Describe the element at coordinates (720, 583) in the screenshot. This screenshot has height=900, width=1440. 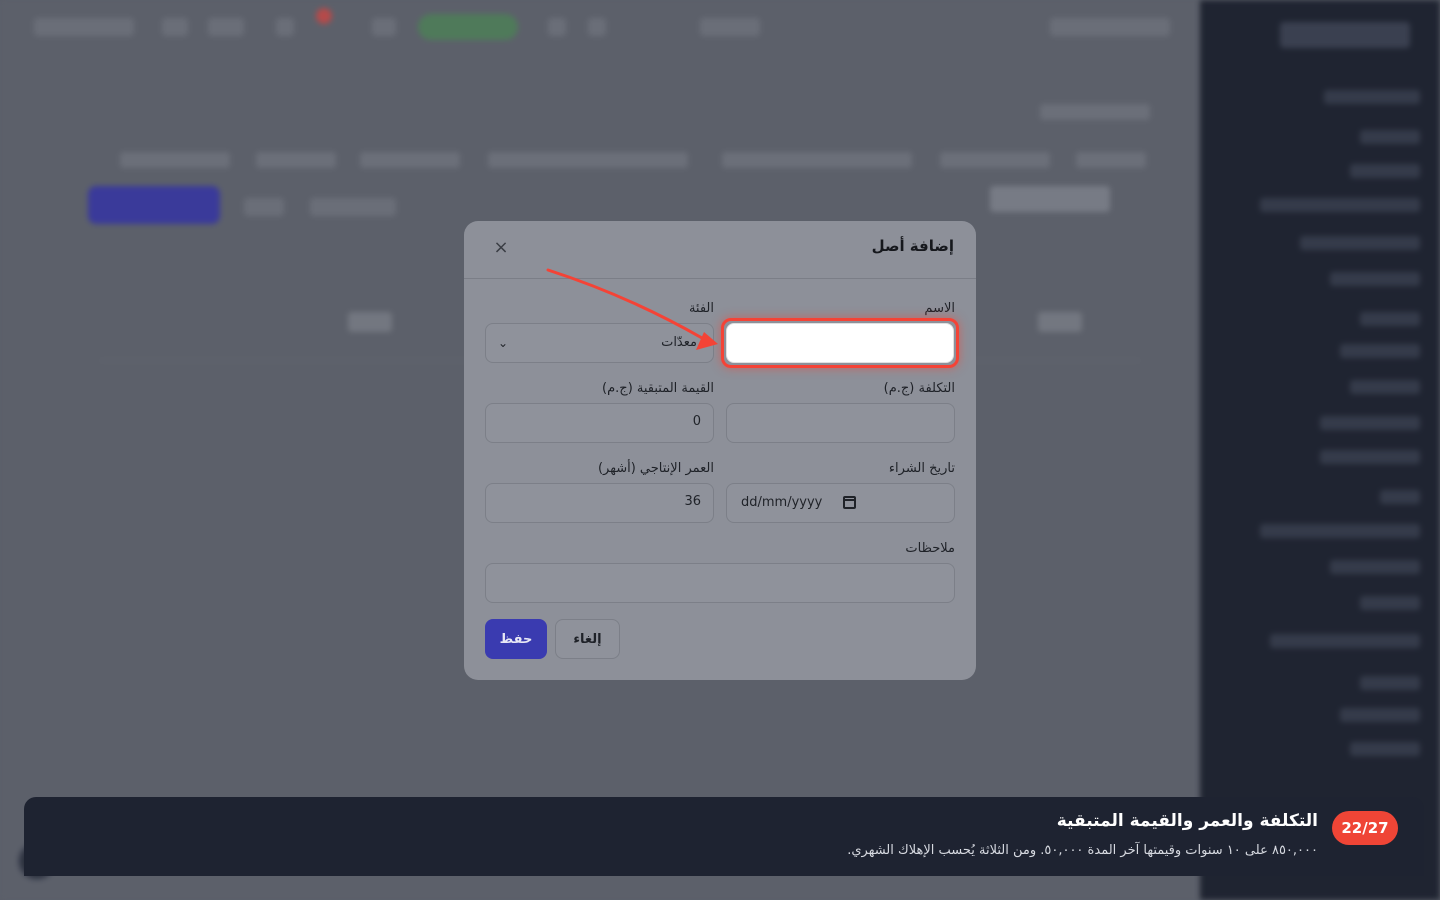
I see `notes-input` at that location.